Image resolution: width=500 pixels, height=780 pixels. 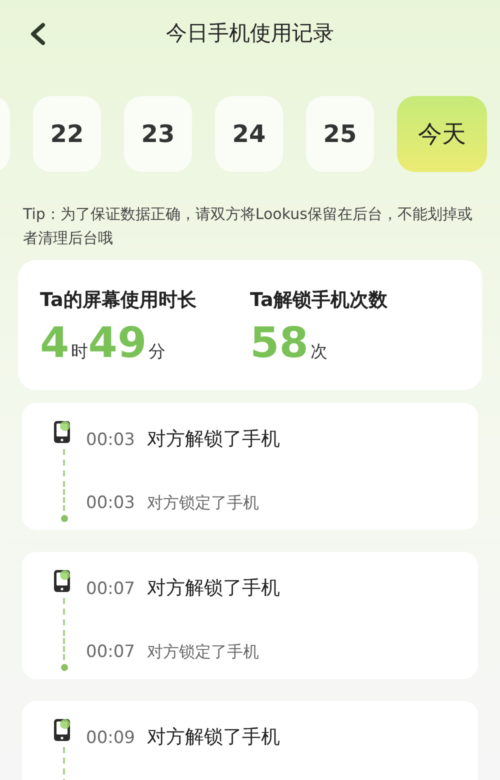 What do you see at coordinates (250, 34) in the screenshot?
I see `page-title: 今日手机使用记录` at bounding box center [250, 34].